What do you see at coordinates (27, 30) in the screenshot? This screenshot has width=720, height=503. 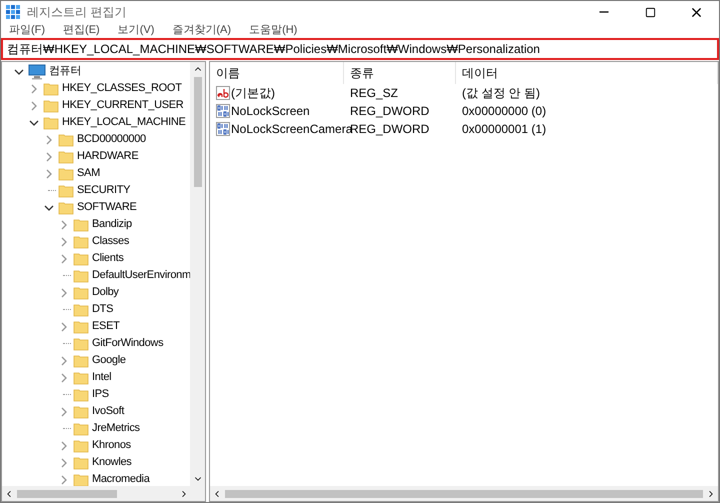 I see `menu-item: 파일(F)` at bounding box center [27, 30].